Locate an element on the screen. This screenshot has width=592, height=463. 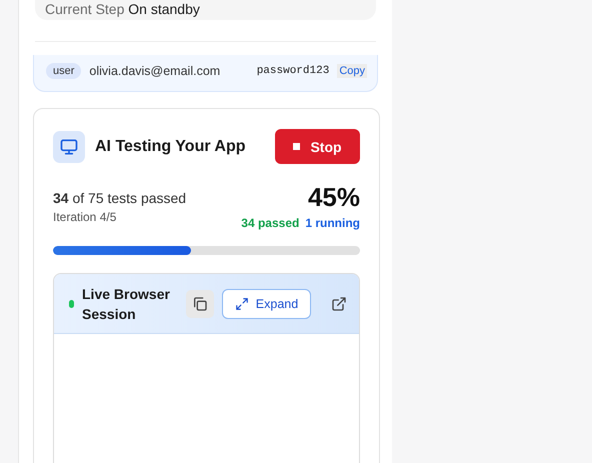
current-step-text: Current Step On standby is located at coordinates (205, 10).